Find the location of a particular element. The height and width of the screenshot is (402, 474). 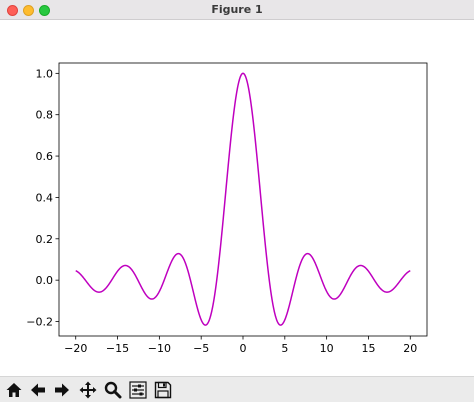

zoom-magnifier-icon is located at coordinates (113, 390).